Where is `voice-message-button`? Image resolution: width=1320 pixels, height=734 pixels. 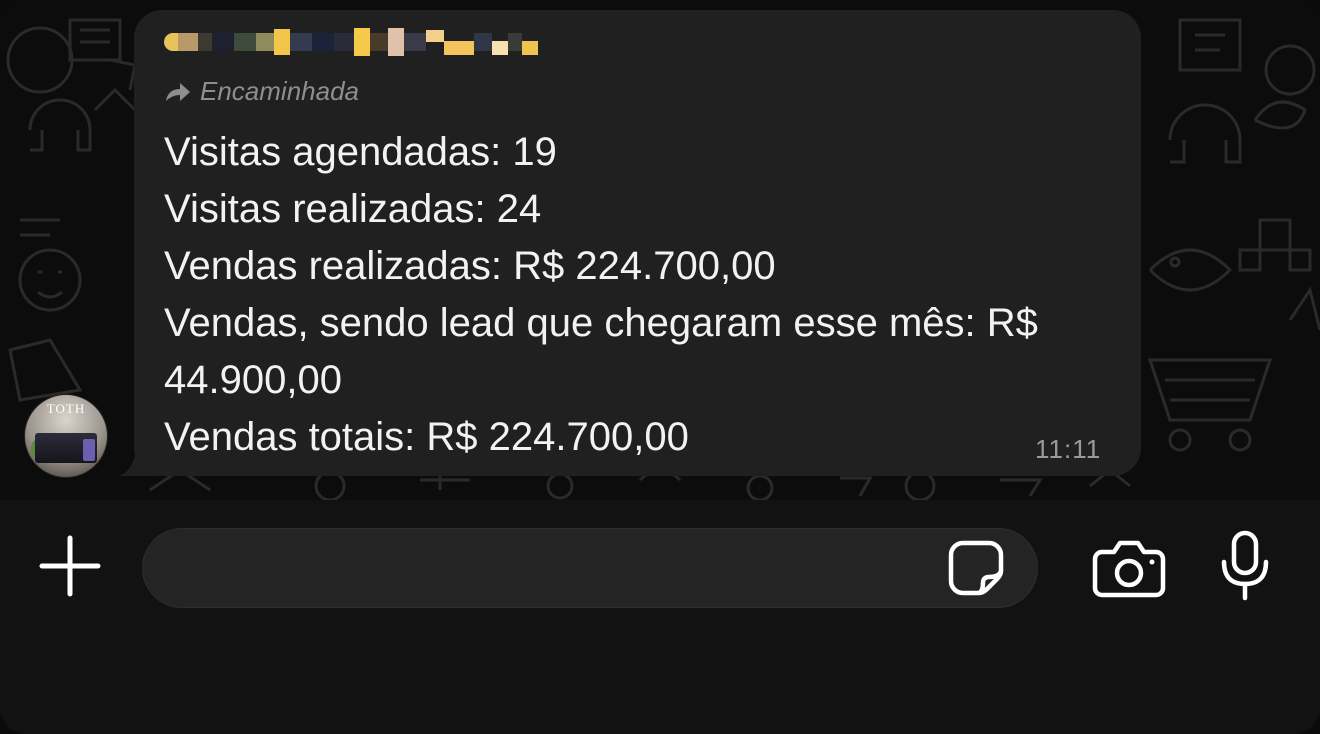 voice-message-button is located at coordinates (1245, 566).